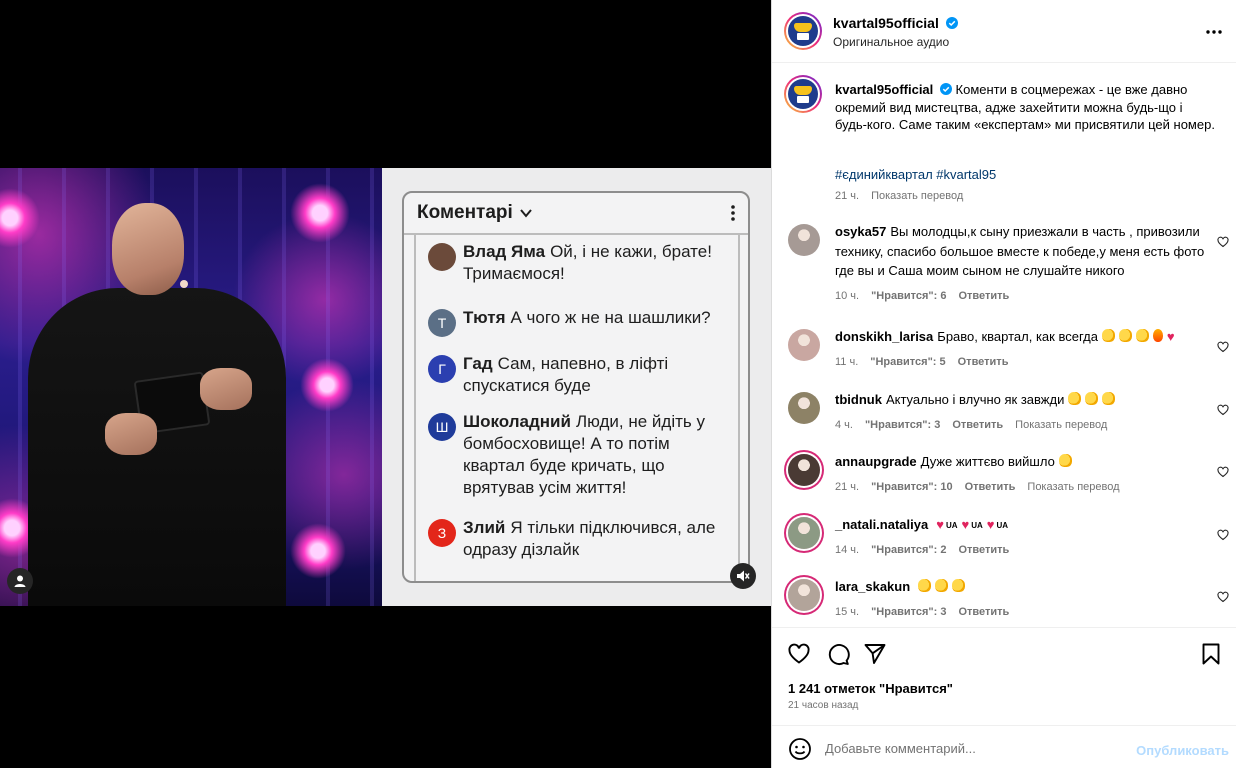 The height and width of the screenshot is (768, 1236). I want to click on caption-username: kvartal95official, so click(884, 89).